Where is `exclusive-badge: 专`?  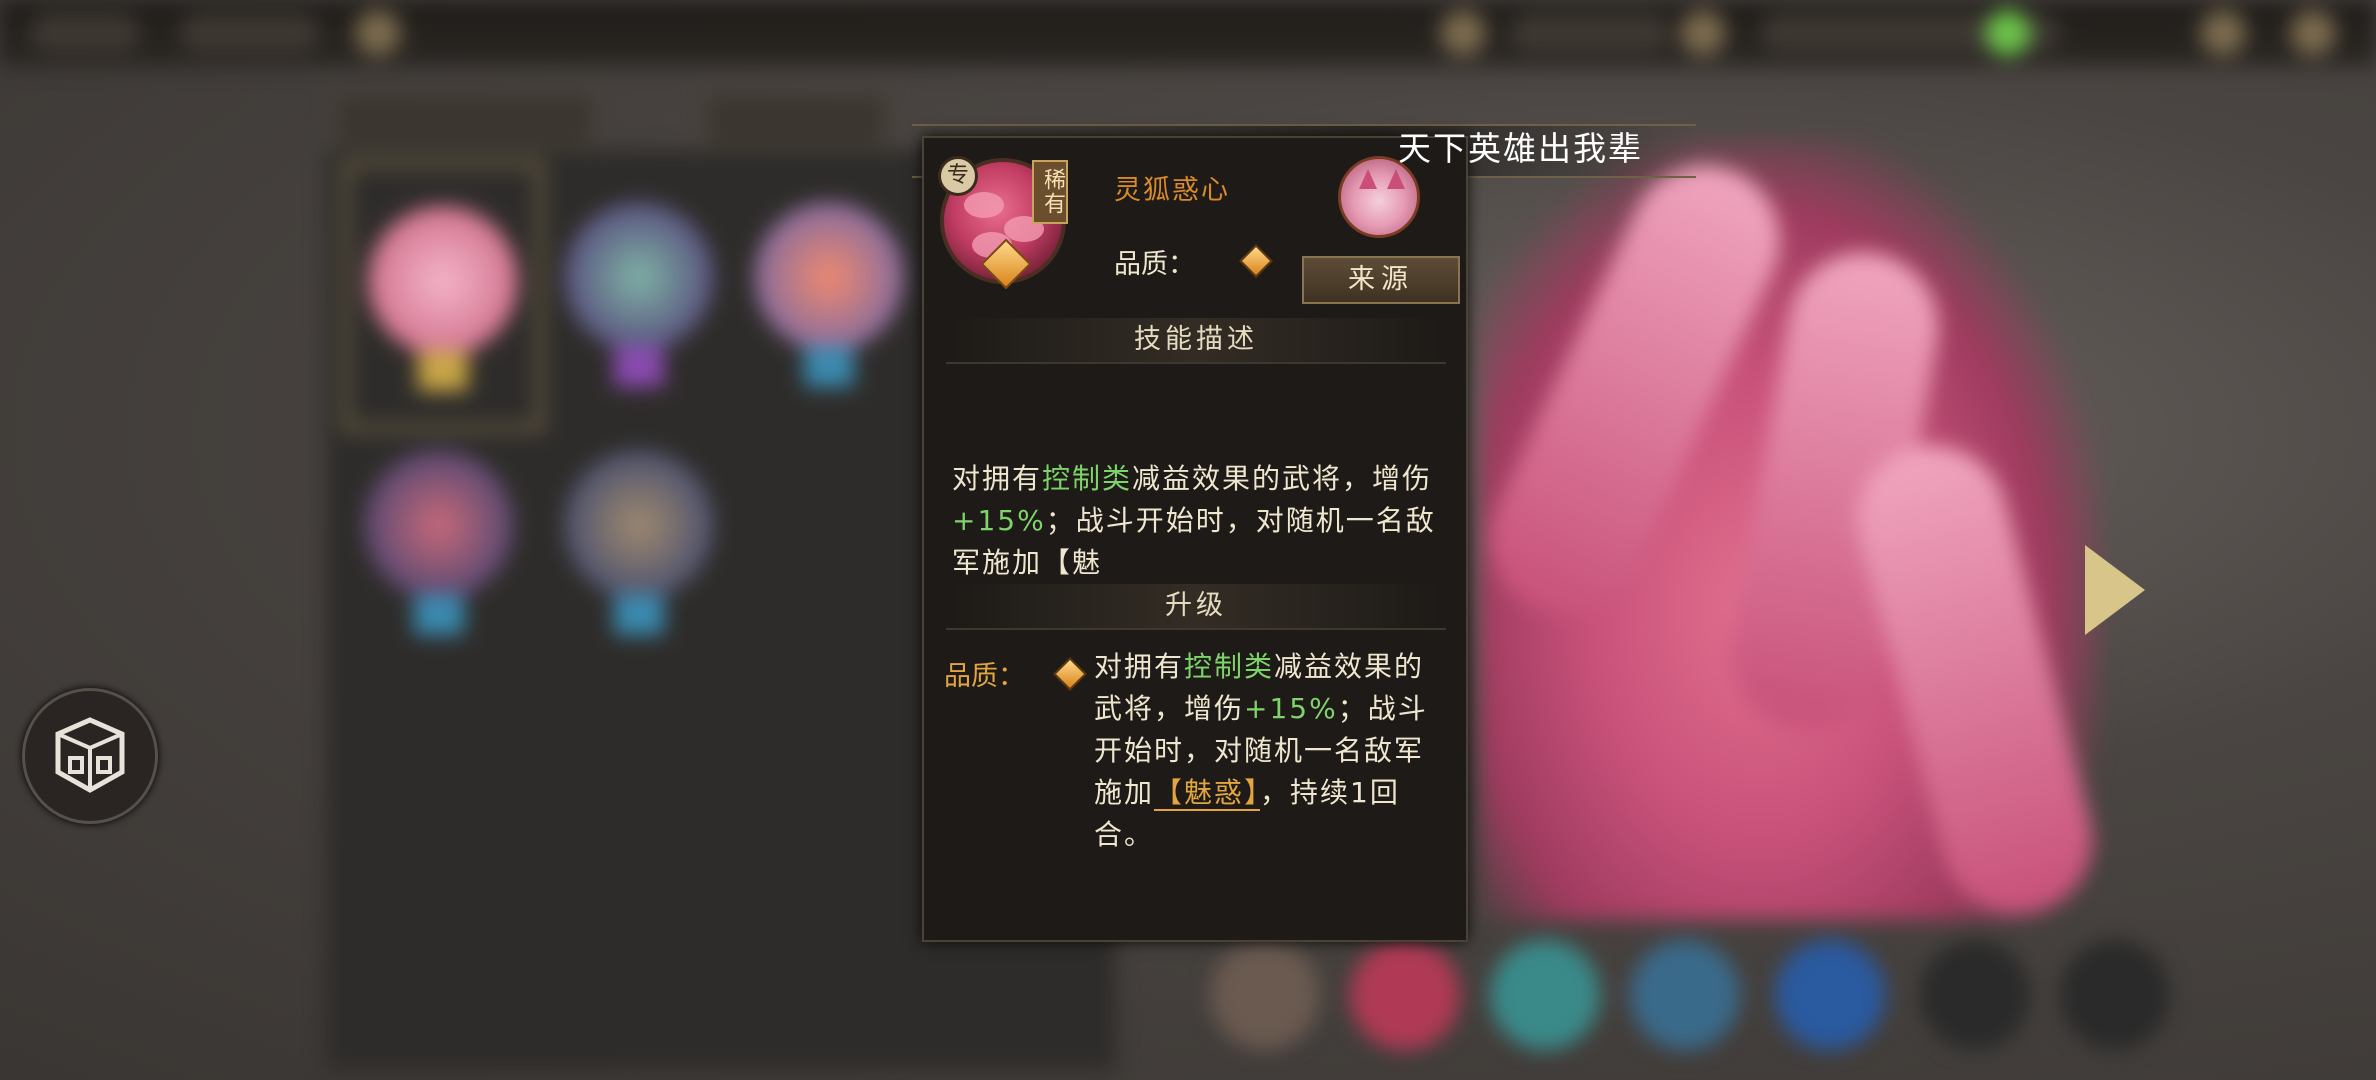
exclusive-badge: 专 is located at coordinates (958, 176).